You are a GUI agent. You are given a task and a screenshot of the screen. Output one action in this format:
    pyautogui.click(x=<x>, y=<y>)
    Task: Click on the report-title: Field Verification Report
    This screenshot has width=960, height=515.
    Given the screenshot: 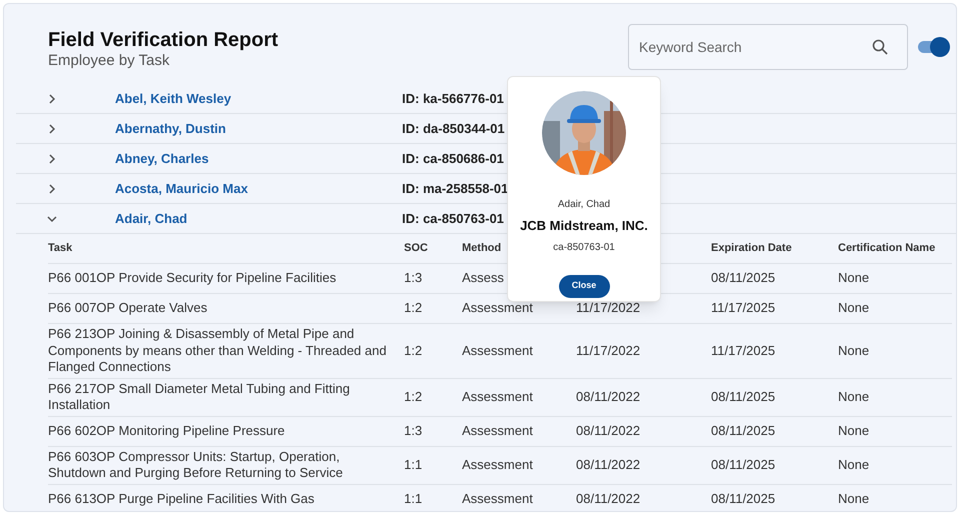 What is the action you would take?
    pyautogui.click(x=163, y=40)
    